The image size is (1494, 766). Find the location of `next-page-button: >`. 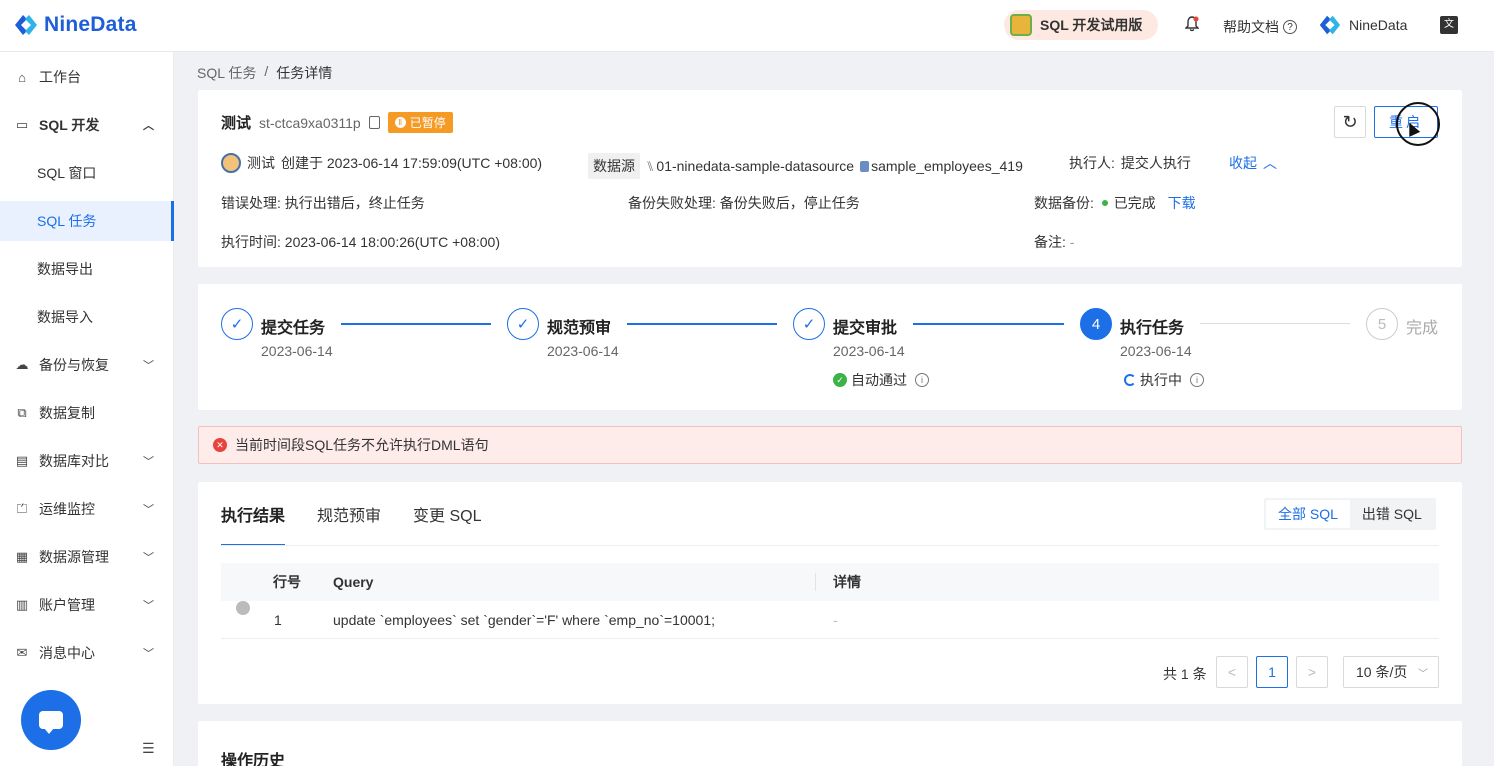

next-page-button: > is located at coordinates (1312, 672).